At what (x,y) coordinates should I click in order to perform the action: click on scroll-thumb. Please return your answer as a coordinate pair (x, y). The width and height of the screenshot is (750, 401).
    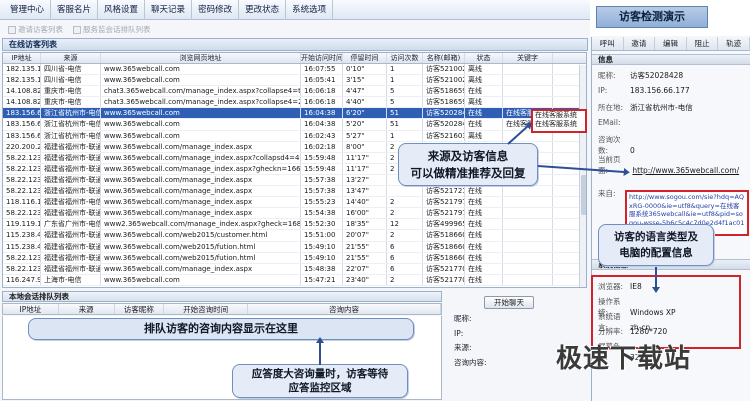
    Looking at the image, I should click on (583, 195).